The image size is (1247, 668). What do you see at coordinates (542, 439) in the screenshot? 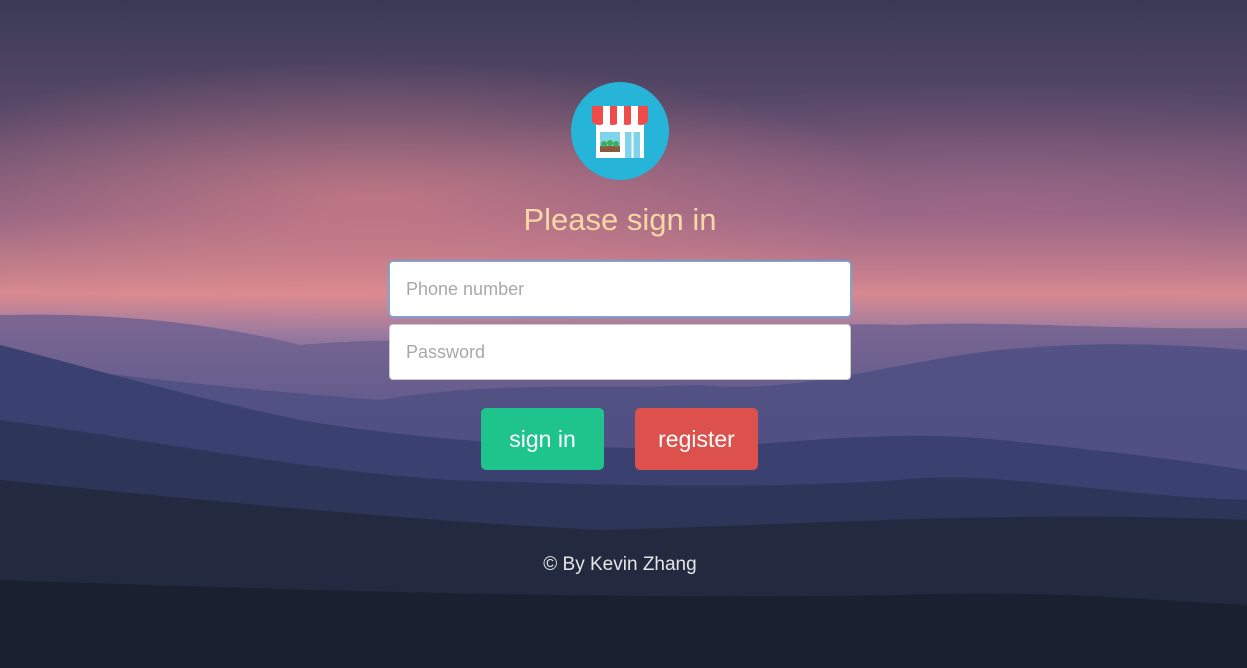
I see `sign-in-button: sign in` at bounding box center [542, 439].